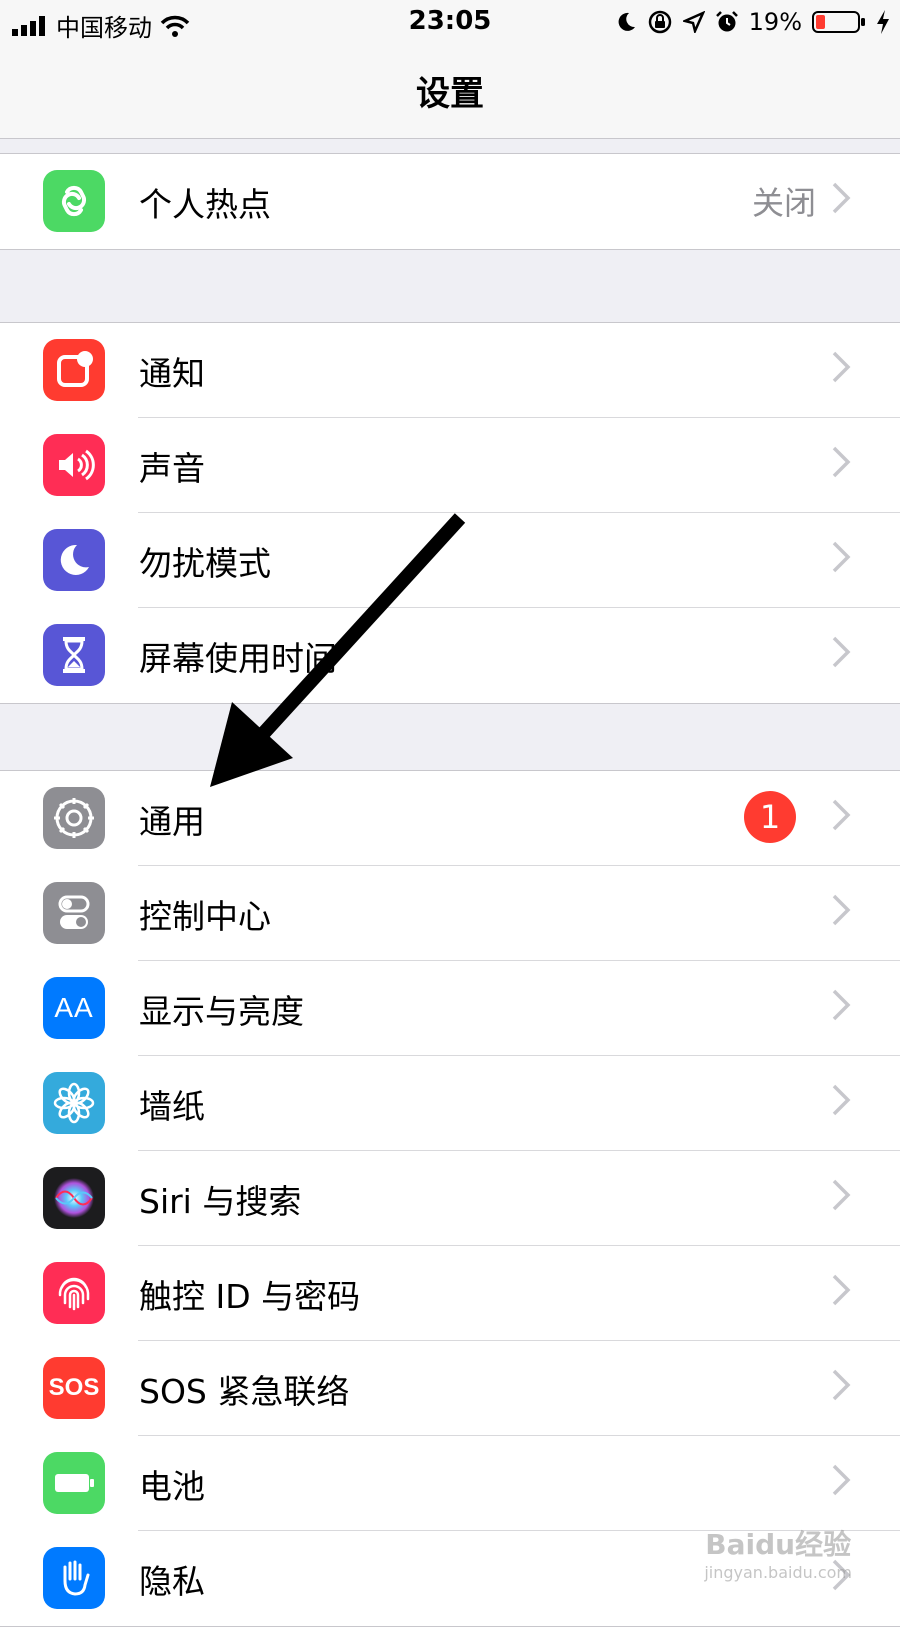  I want to click on watermark-url: jingyan.baidu.com, so click(778, 1572).